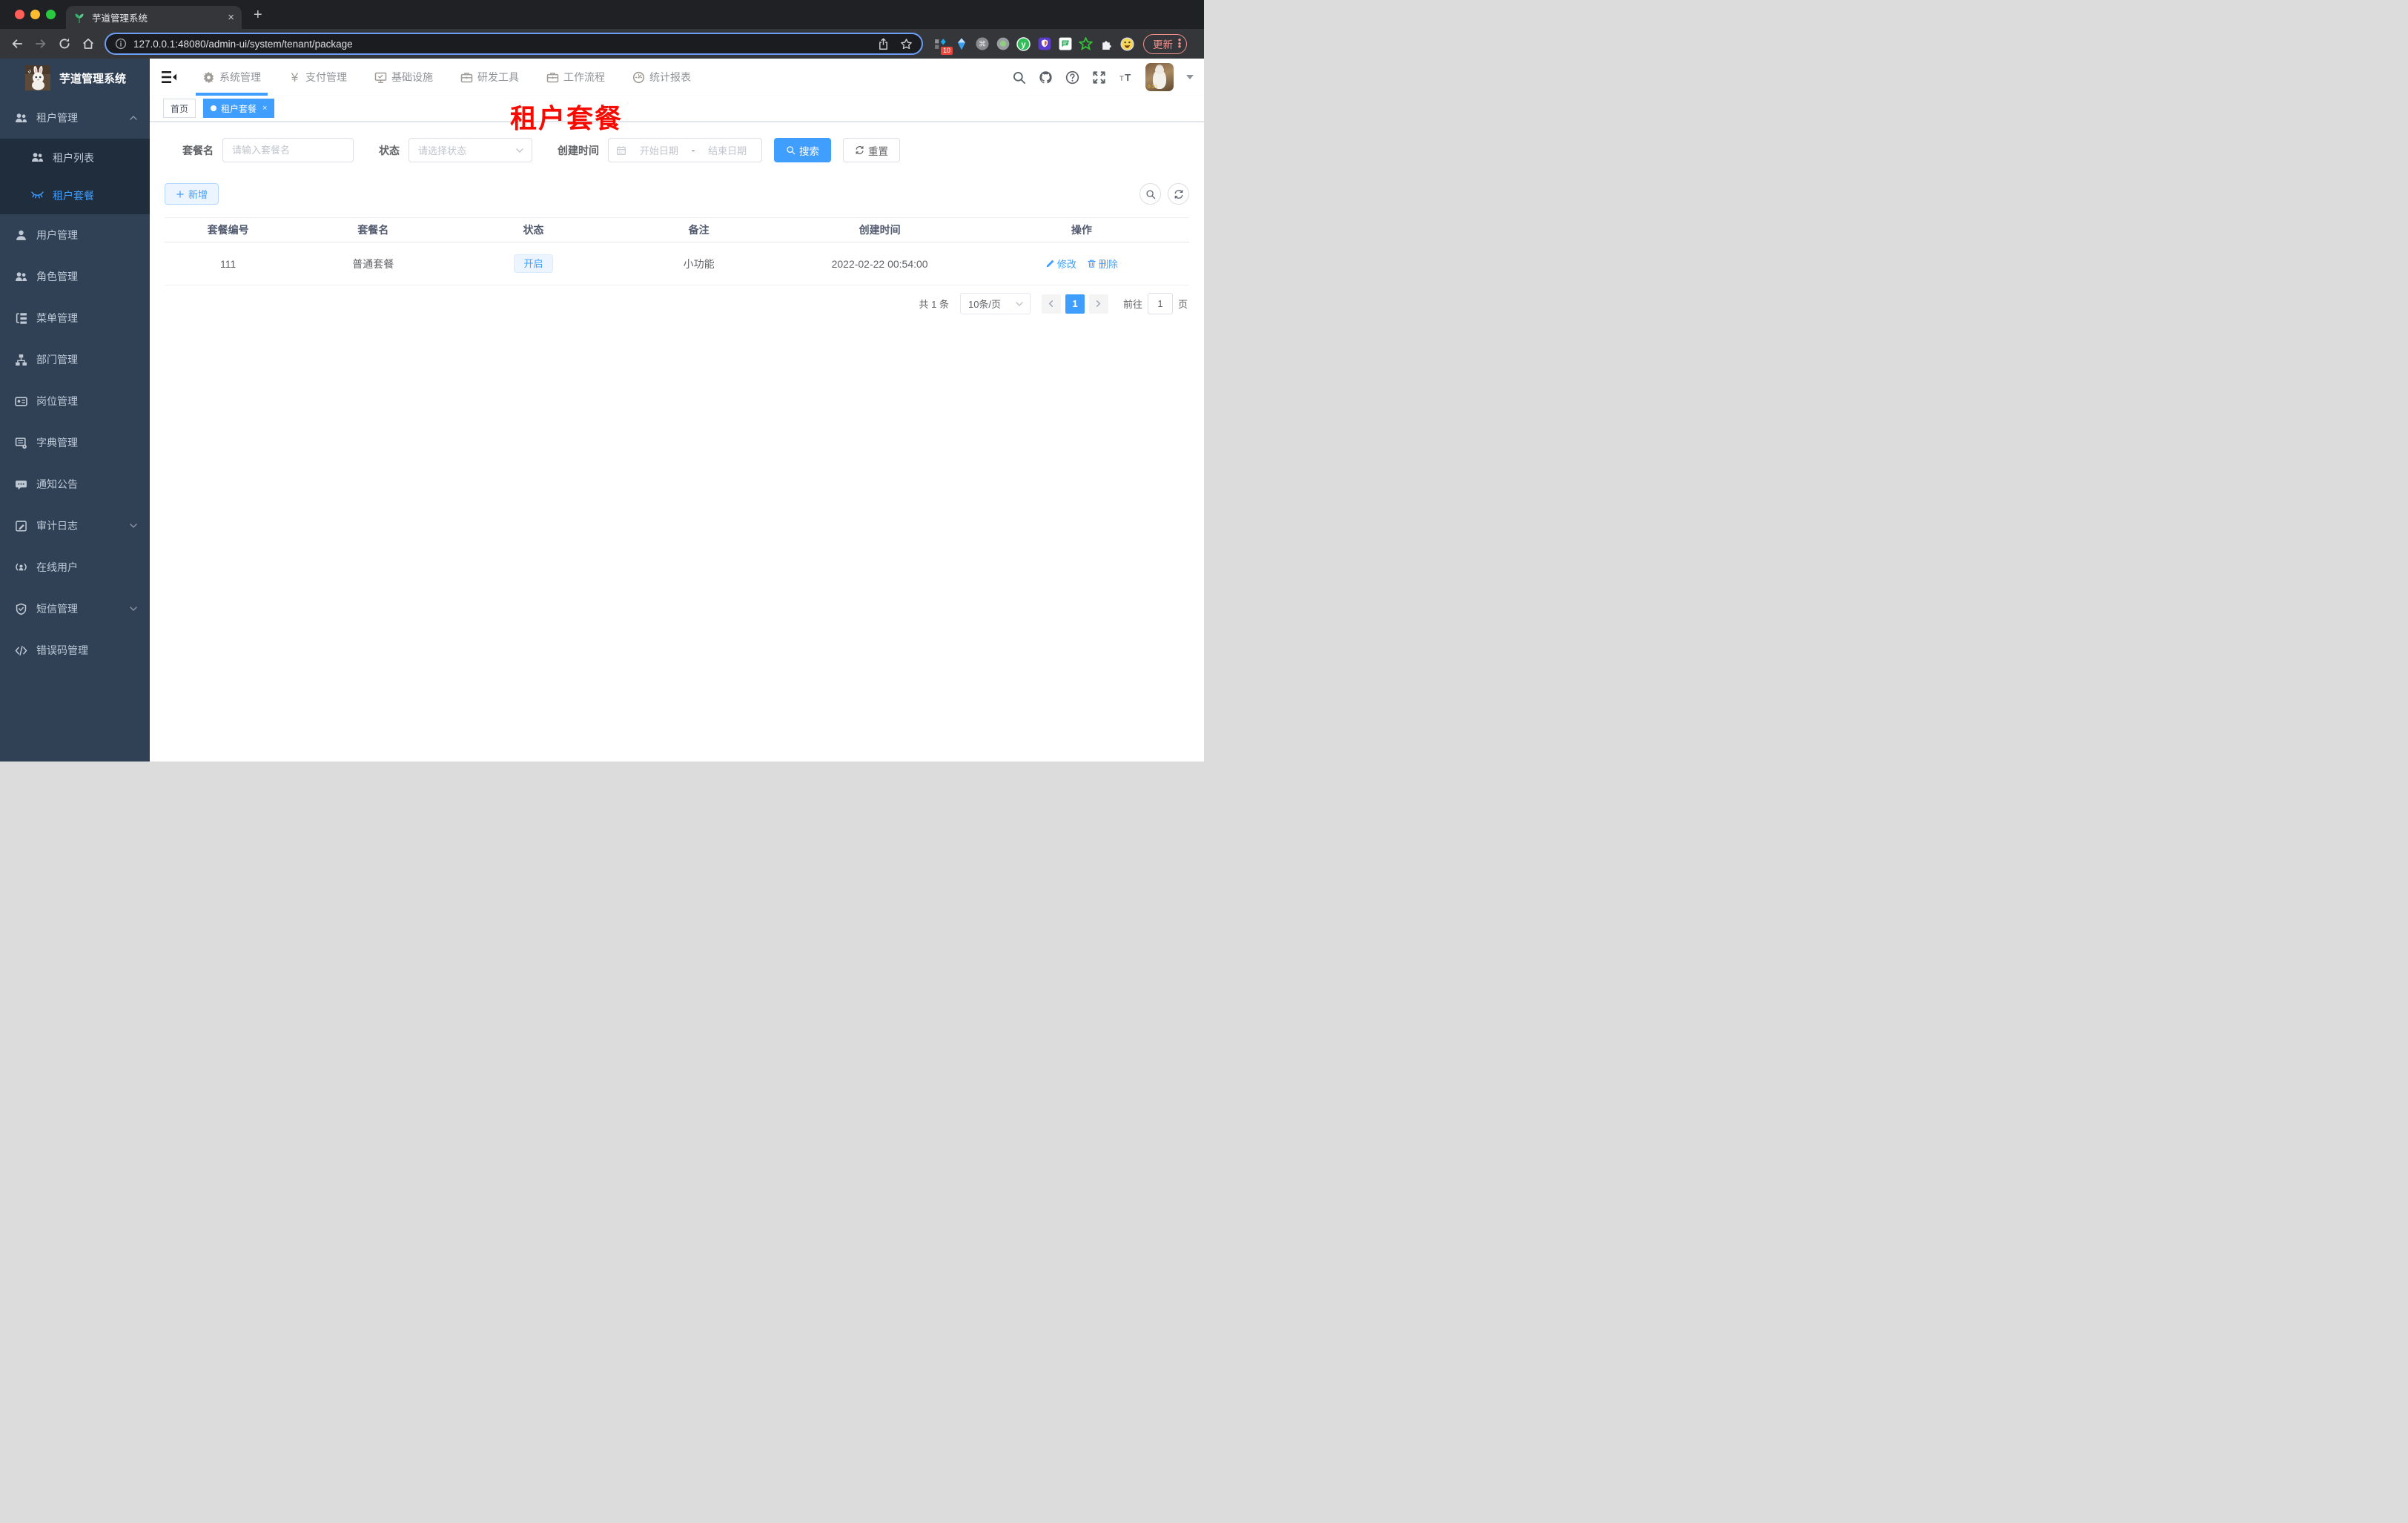 This screenshot has width=2408, height=1523. I want to click on sidebar-item-audit-log: 审计日志, so click(75, 525).